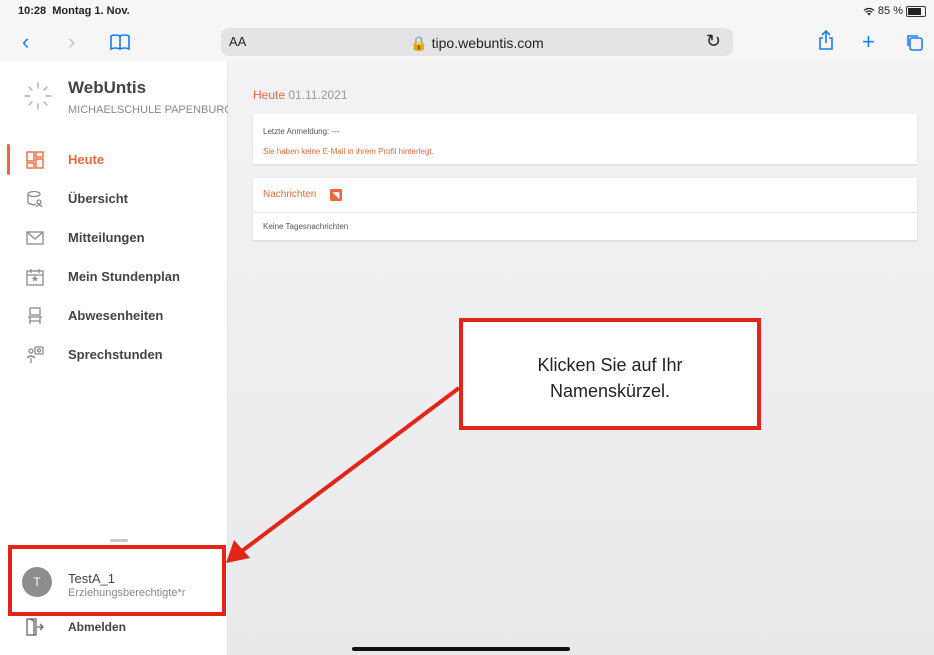 This screenshot has width=934, height=655. What do you see at coordinates (106, 237) in the screenshot?
I see `sidebar-item-label: Mitteilungen` at bounding box center [106, 237].